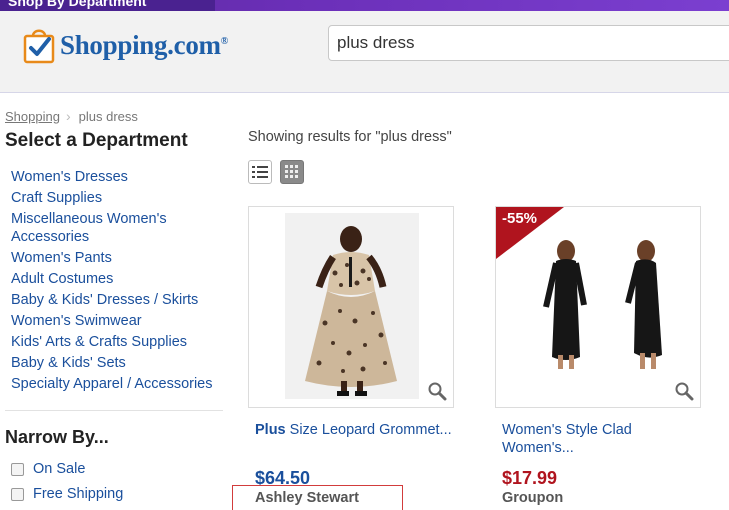 The image size is (729, 510). Describe the element at coordinates (96, 140) in the screenshot. I see `department-heading: Select a Department` at that location.